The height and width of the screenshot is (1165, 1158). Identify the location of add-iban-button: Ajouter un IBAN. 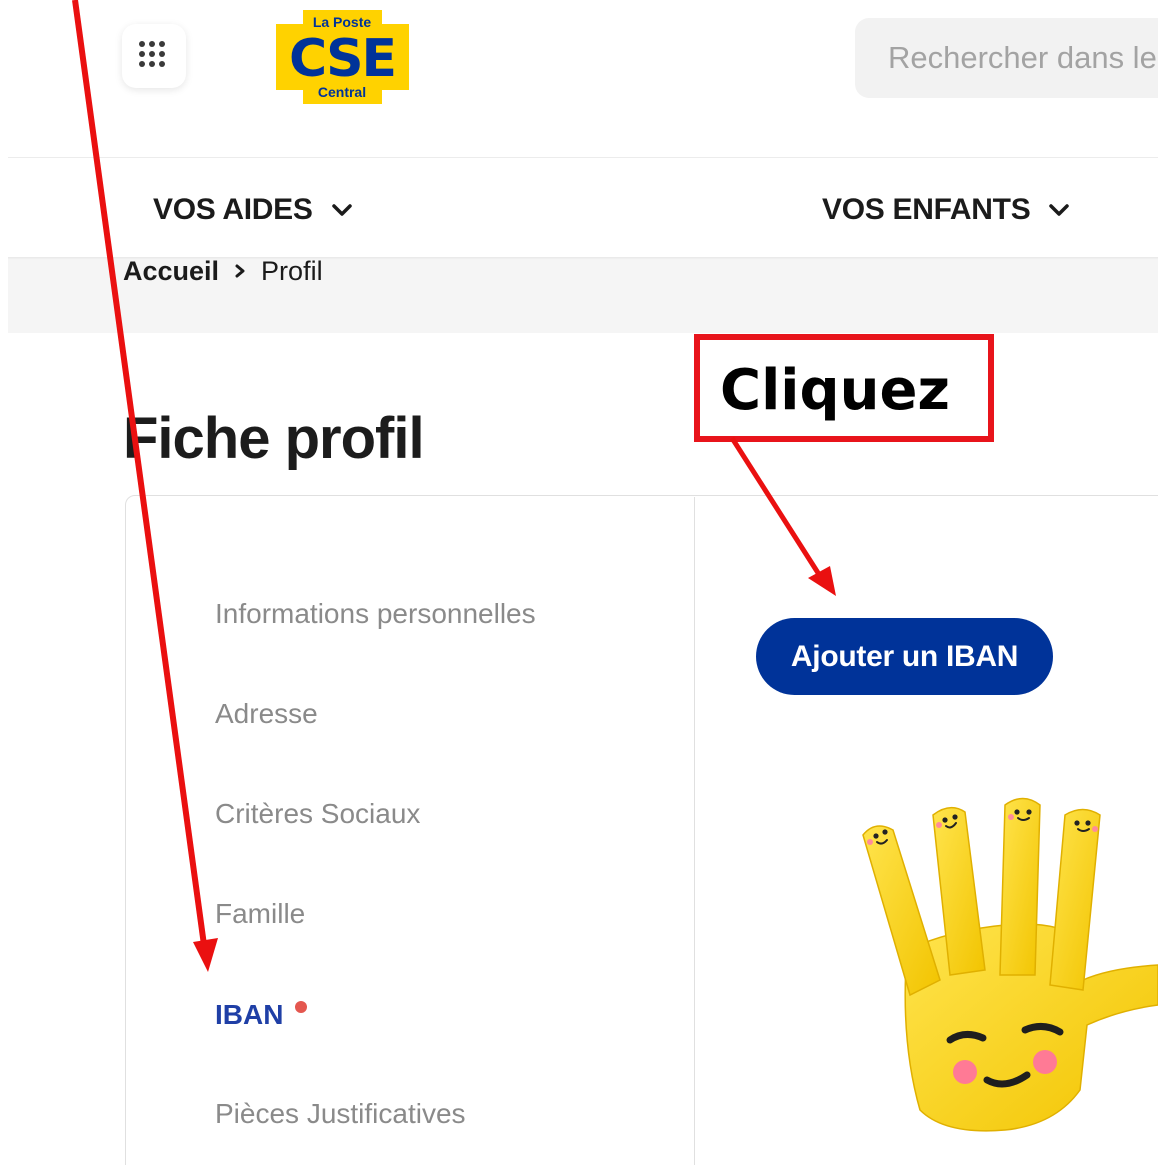
(904, 656).